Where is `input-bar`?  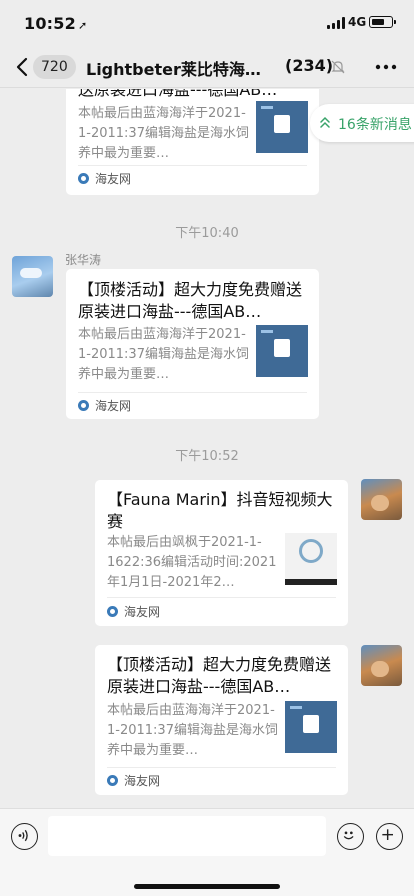 input-bar is located at coordinates (207, 852).